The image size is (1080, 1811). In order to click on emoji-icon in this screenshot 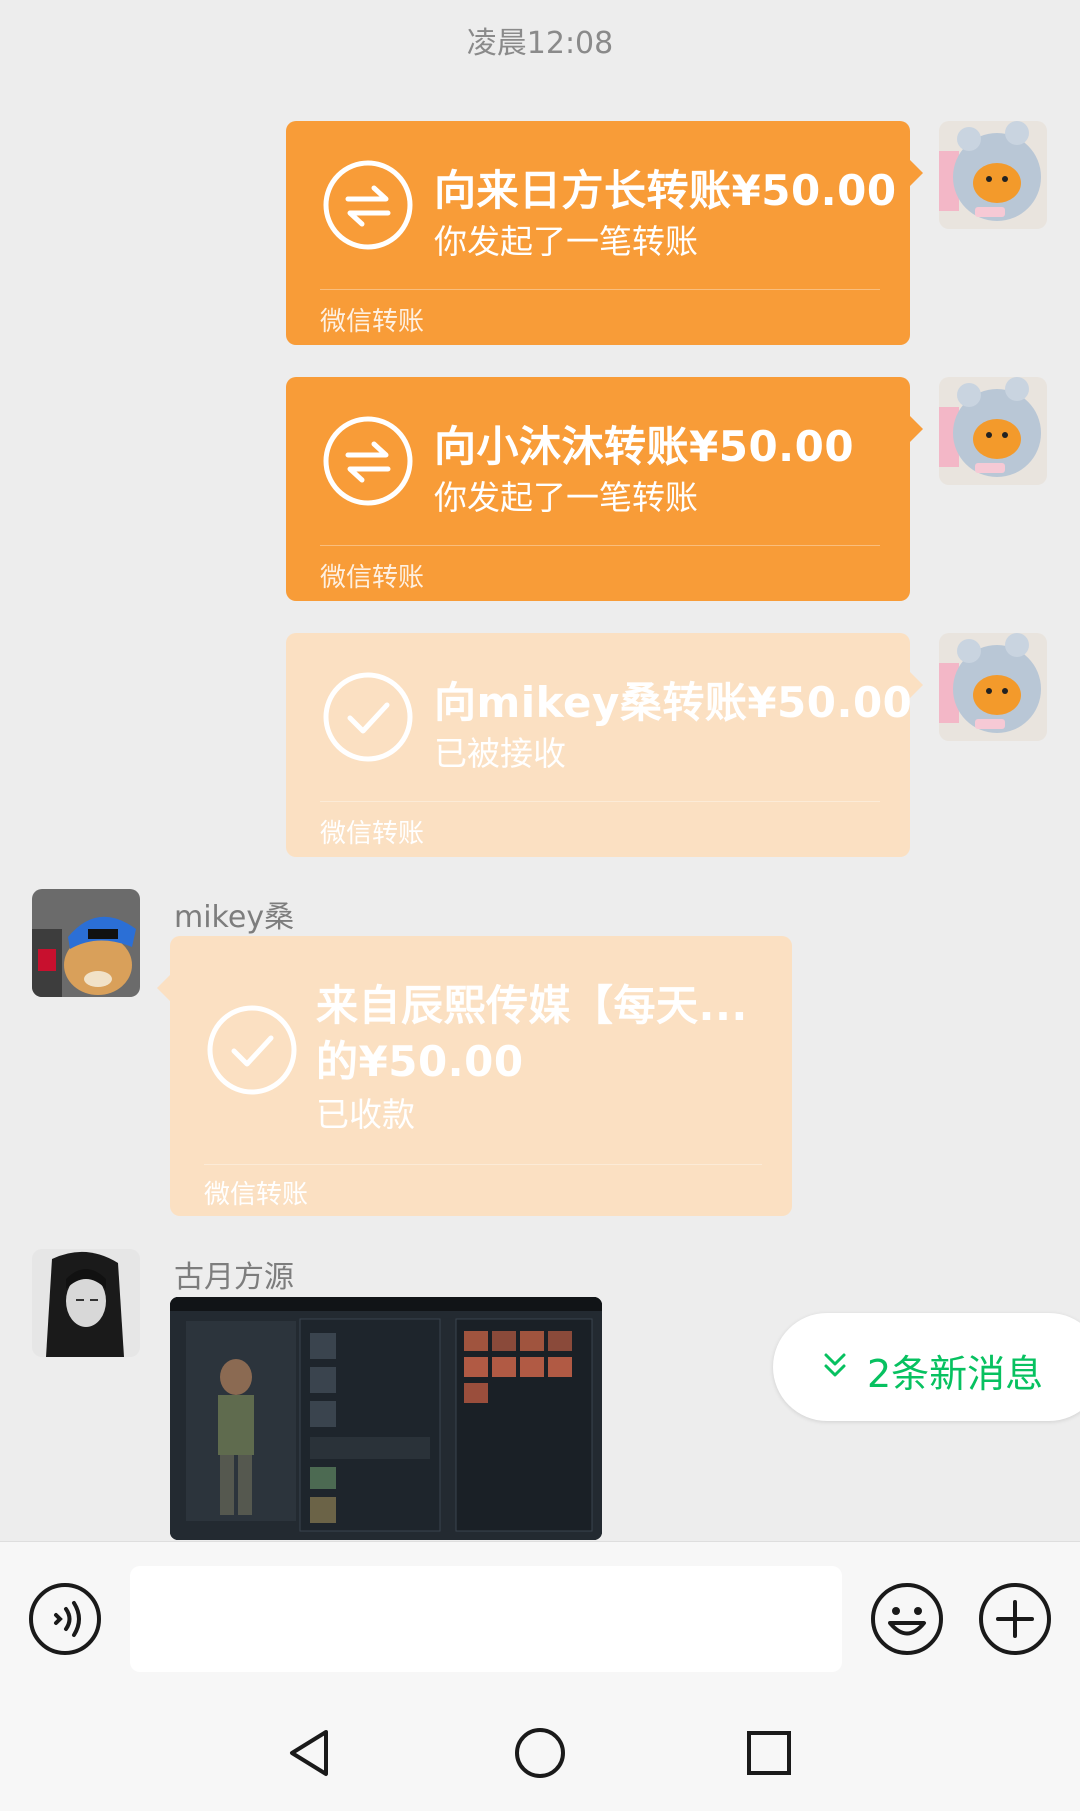, I will do `click(907, 1619)`.